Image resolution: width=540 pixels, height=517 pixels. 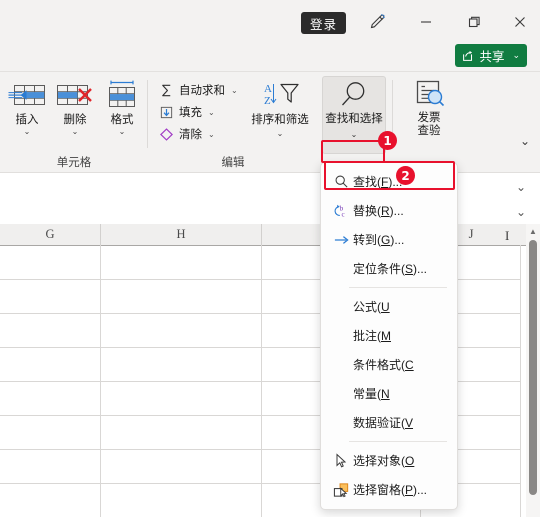 What do you see at coordinates (202, 91) in the screenshot?
I see `autosum-label: 自动求和` at bounding box center [202, 91].